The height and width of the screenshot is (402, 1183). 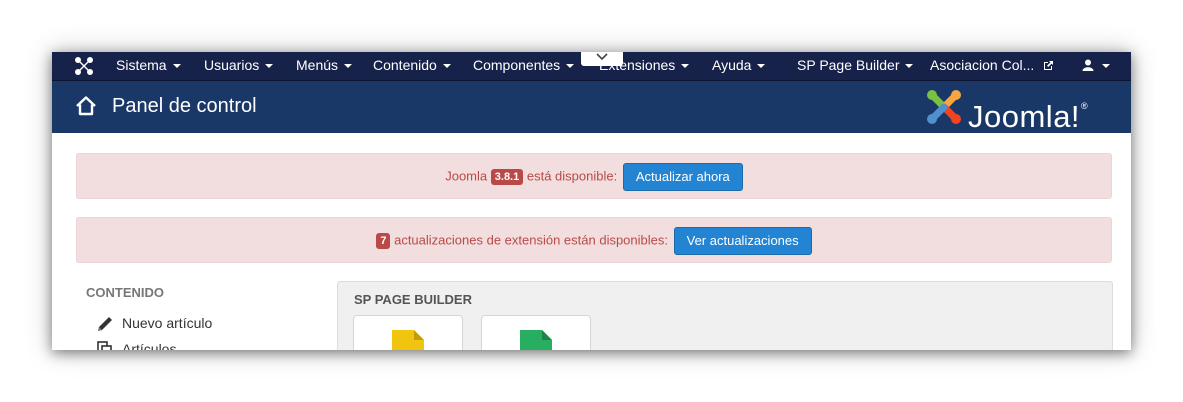 I want to click on menu-sp-page-builder: SP Page Builder, so click(x=855, y=66).